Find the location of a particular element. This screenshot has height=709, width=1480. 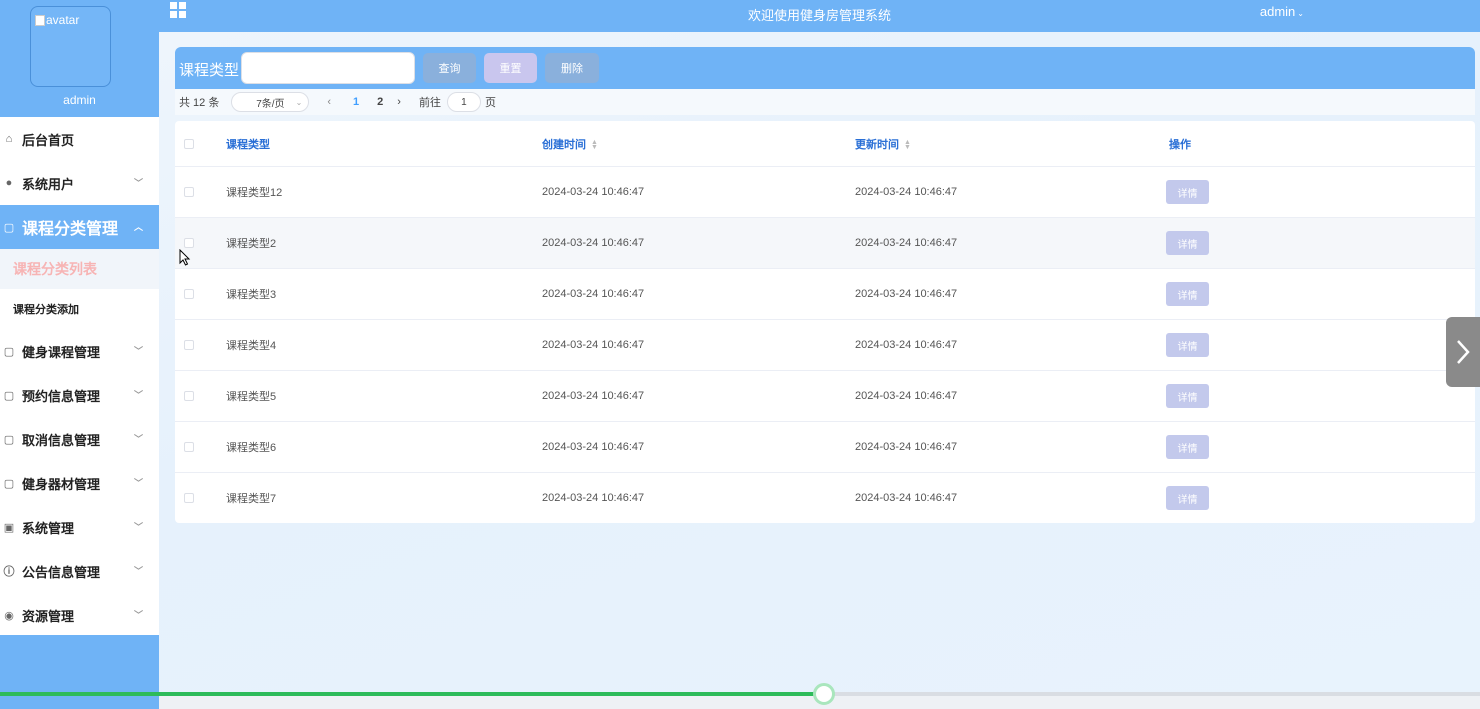

course-type-cell: 课程类型3 is located at coordinates (251, 295).